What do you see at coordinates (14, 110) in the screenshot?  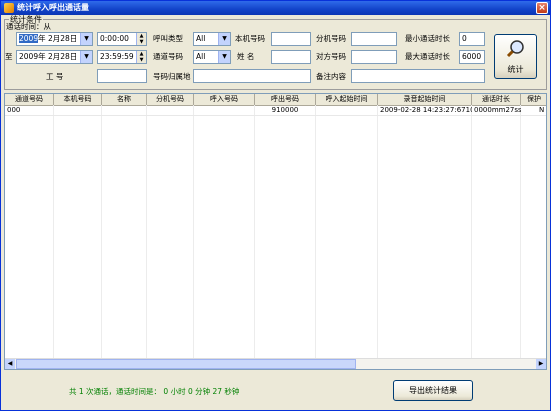 I see `table-cell: 000` at bounding box center [14, 110].